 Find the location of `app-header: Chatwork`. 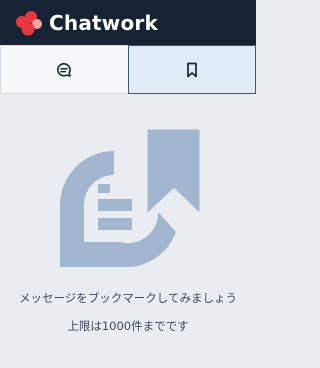

app-header: Chatwork is located at coordinates (128, 22).